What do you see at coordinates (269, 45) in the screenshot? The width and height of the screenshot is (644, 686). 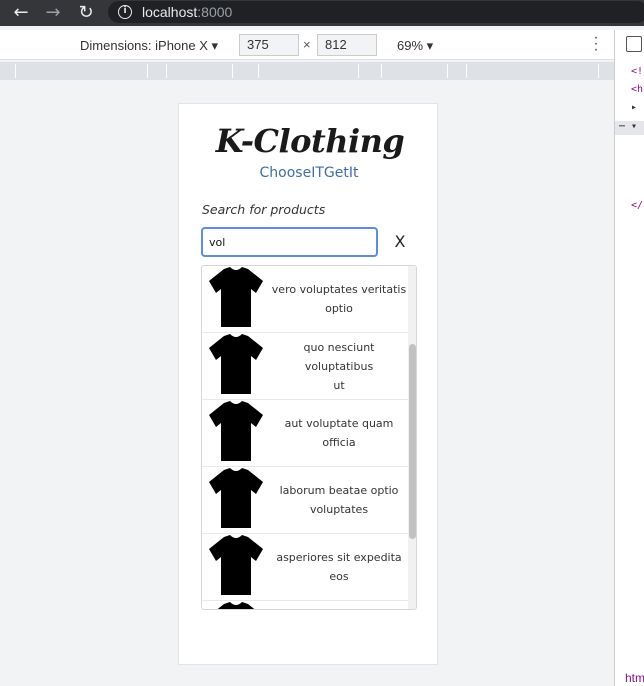 I see `device-width-input: 375` at bounding box center [269, 45].